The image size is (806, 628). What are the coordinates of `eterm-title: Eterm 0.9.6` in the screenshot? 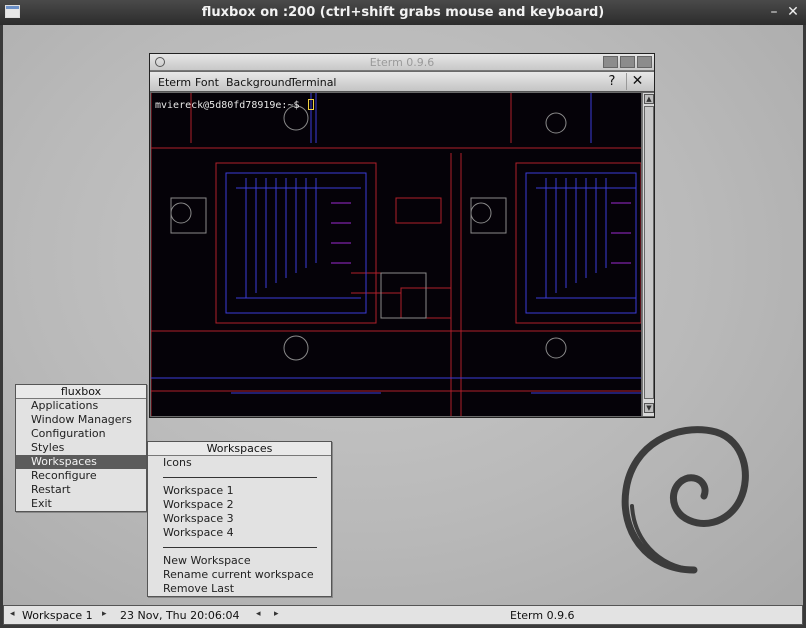 It's located at (402, 62).